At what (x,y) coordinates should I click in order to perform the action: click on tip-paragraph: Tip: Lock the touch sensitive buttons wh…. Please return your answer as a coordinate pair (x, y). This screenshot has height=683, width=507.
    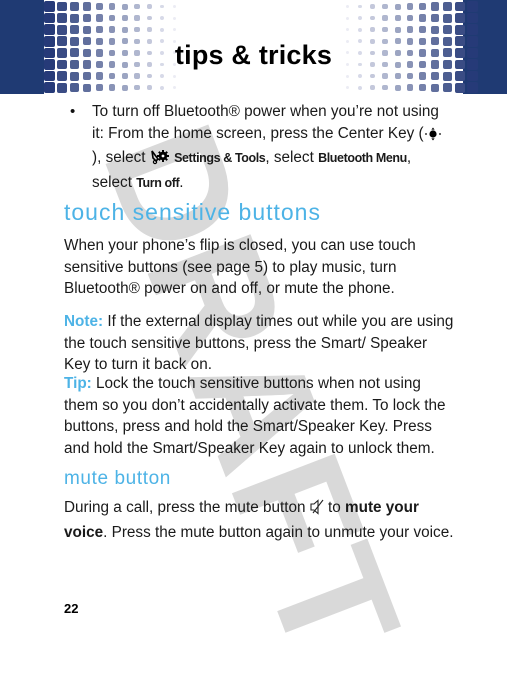
    Looking at the image, I should click on (255, 416).